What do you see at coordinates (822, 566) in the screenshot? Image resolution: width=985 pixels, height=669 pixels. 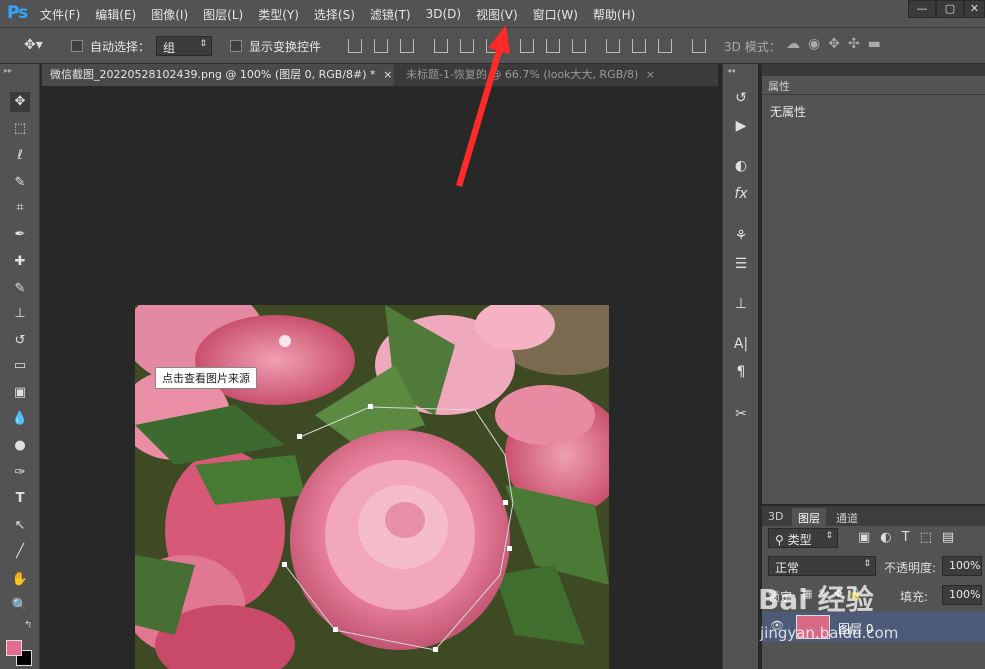 I see `blend-mode-dropdown: 正常 ⇕` at bounding box center [822, 566].